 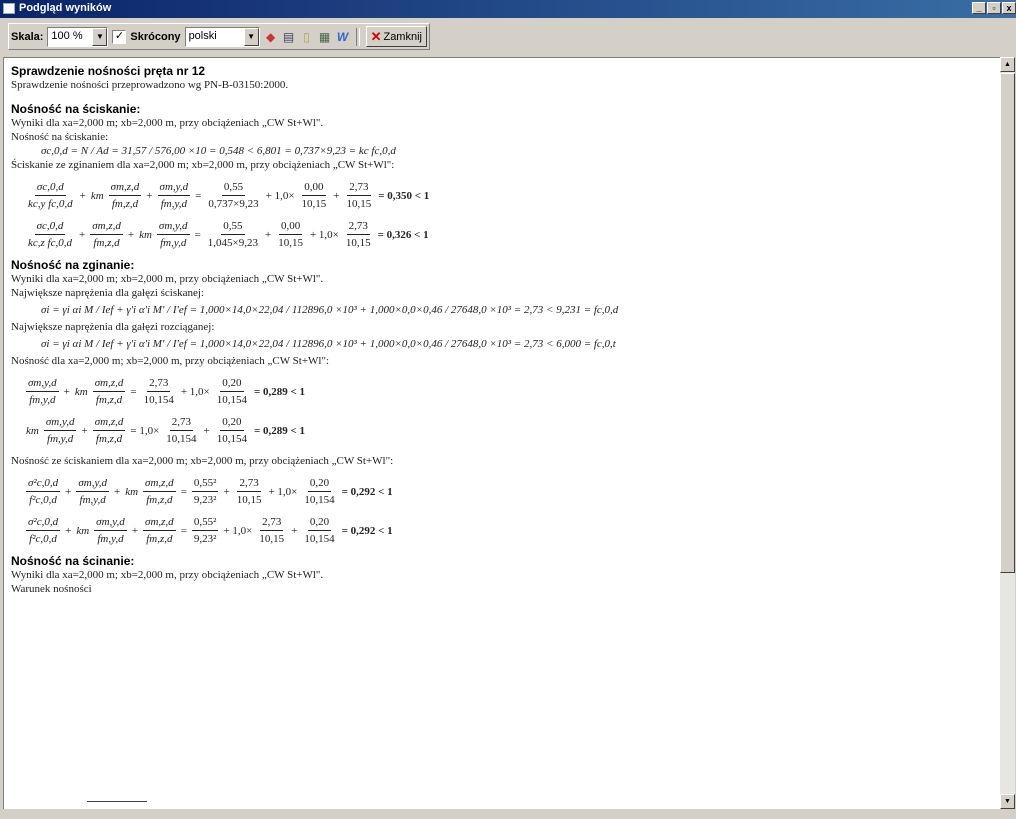 I want to click on scale-combo: 100 % ▼, so click(x=78, y=36).